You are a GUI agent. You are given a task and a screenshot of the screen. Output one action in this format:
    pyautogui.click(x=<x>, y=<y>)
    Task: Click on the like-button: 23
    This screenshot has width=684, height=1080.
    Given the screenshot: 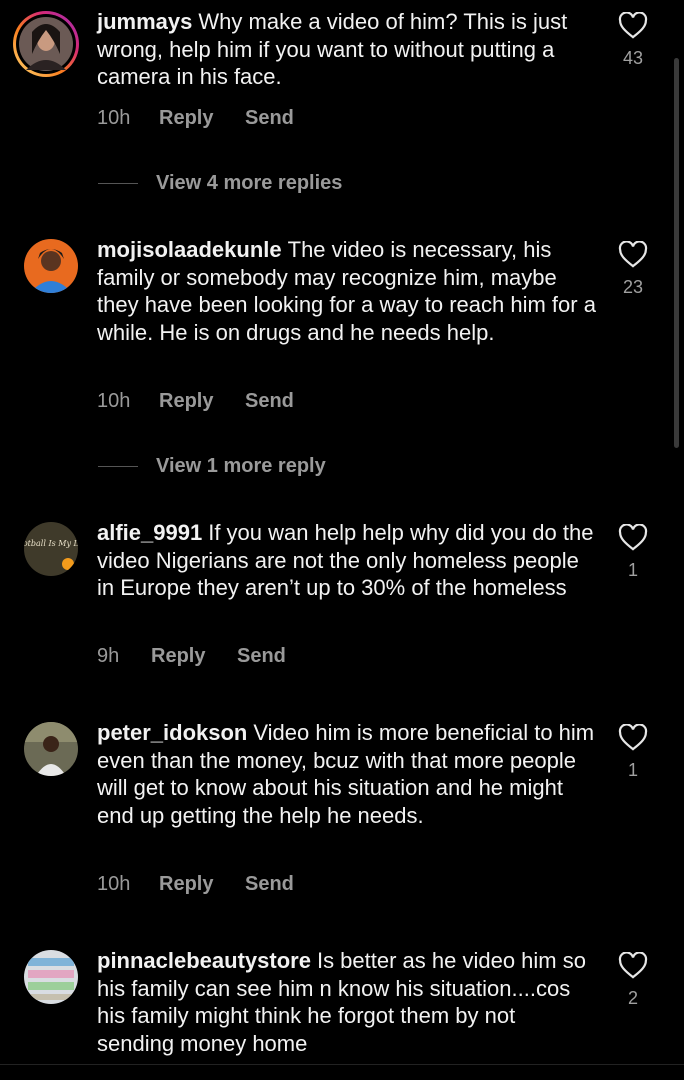 What is the action you would take?
    pyautogui.click(x=633, y=269)
    